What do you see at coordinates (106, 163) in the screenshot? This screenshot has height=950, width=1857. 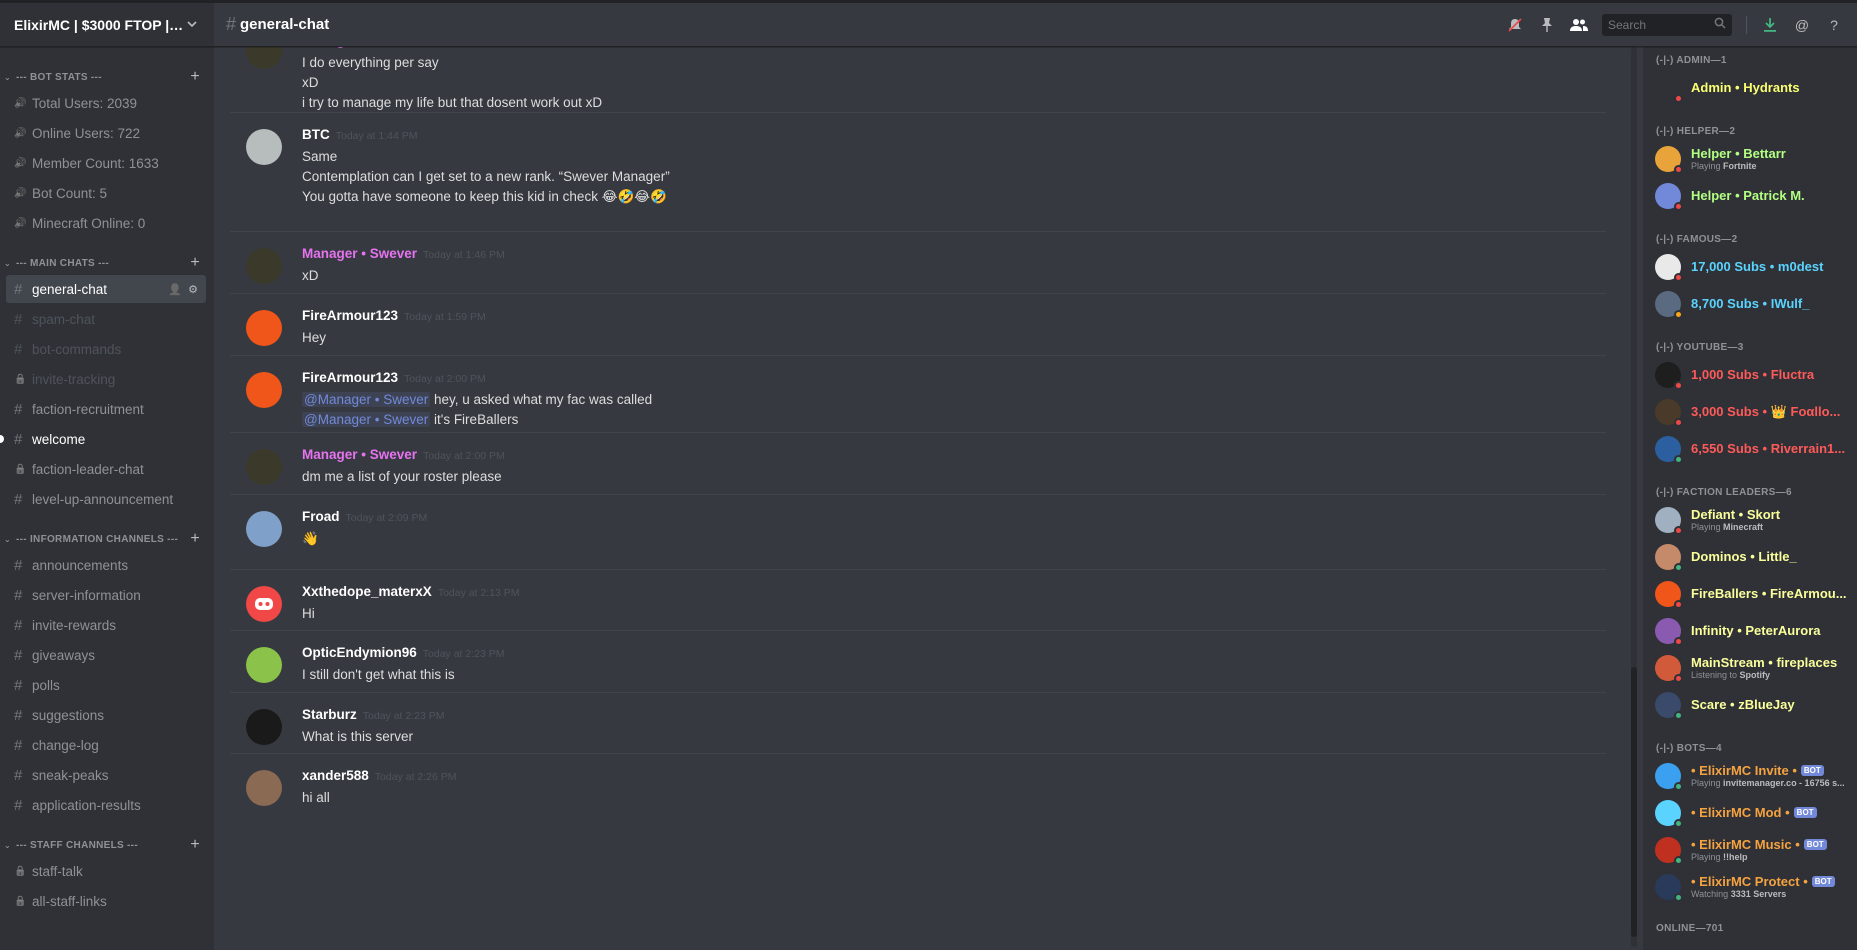 I see `channel-item: 🔊 Member Count: 1633` at bounding box center [106, 163].